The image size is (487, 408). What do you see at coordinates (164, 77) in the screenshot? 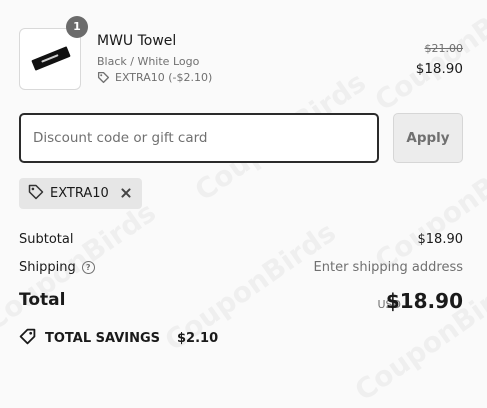
I see `product-discount-label: EXTRA10 (-$2.10)` at bounding box center [164, 77].